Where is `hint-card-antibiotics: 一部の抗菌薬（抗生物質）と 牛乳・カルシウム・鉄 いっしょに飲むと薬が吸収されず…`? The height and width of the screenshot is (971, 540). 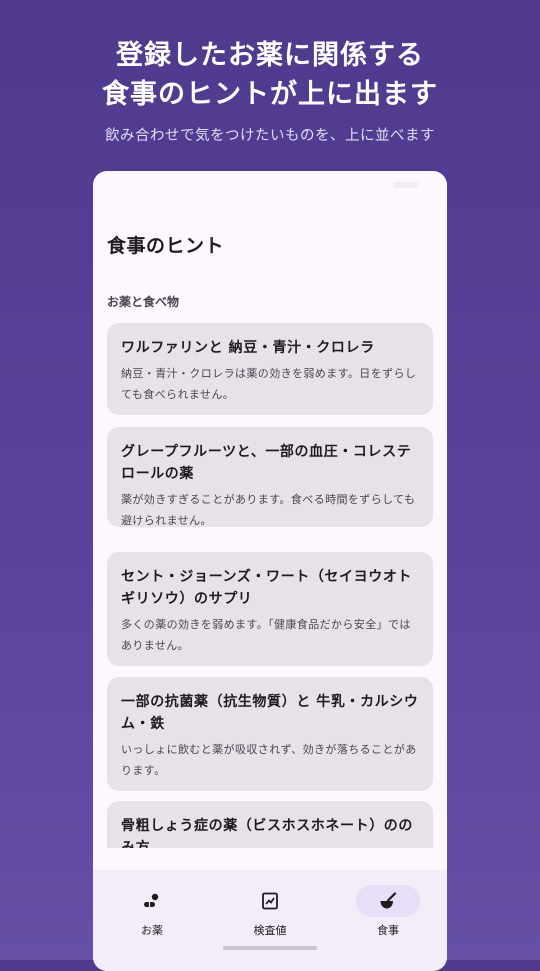
hint-card-antibiotics: 一部の抗菌薬（抗生物質）と 牛乳・カルシウム・鉄 いっしょに飲むと薬が吸収されず… is located at coordinates (270, 734).